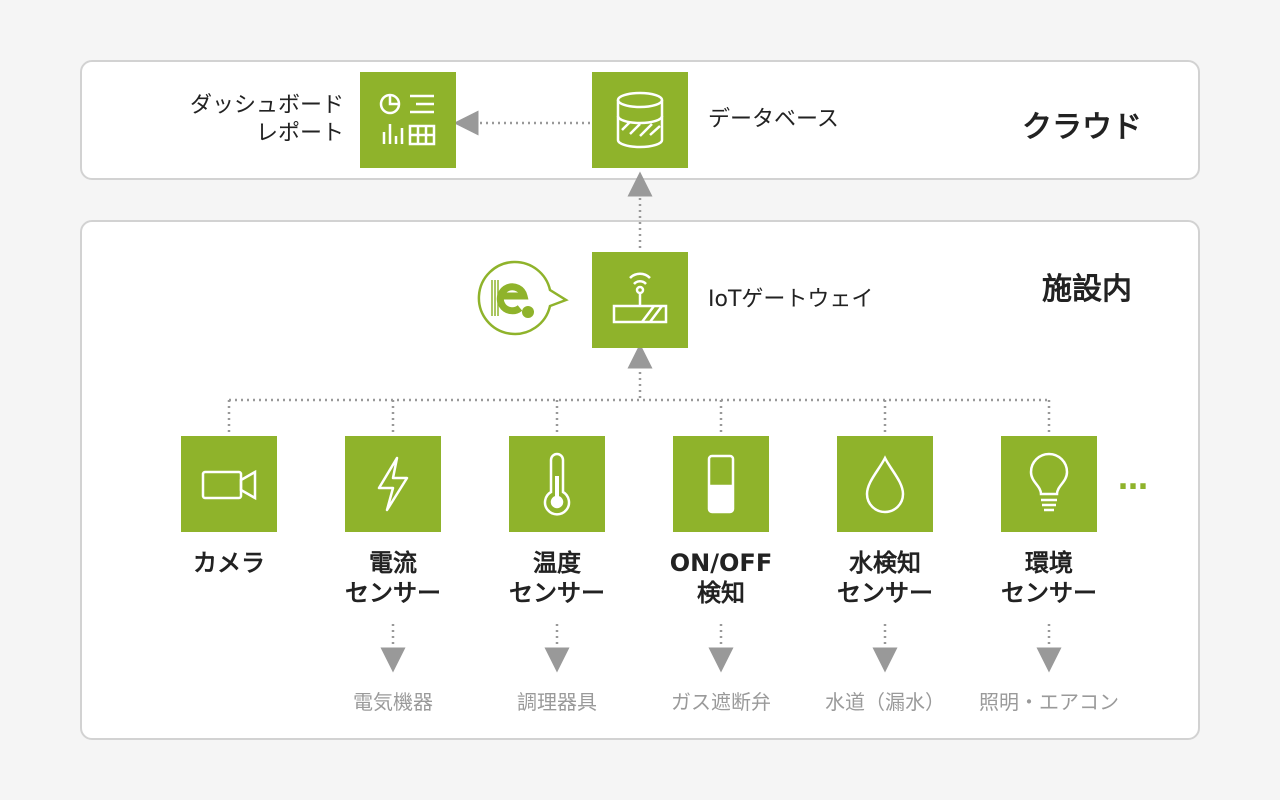 This screenshot has width=1280, height=800. What do you see at coordinates (252, 120) in the screenshot?
I see `dashboard-label: ダッシュボード レポート` at bounding box center [252, 120].